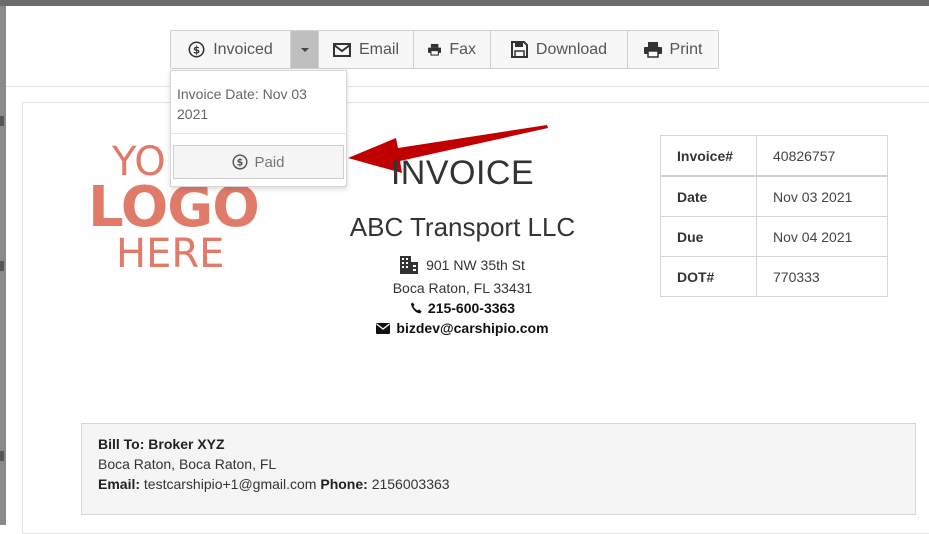 This screenshot has height=534, width=929. Describe the element at coordinates (462, 49) in the screenshot. I see `fax-label: Fax` at that location.